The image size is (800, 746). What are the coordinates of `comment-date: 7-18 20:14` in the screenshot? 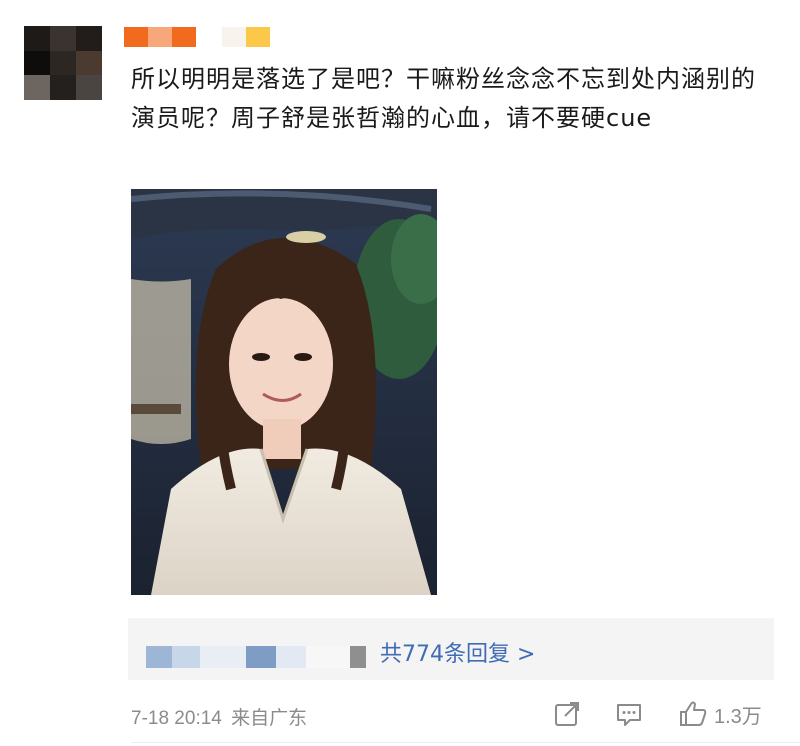 It's located at (176, 718).